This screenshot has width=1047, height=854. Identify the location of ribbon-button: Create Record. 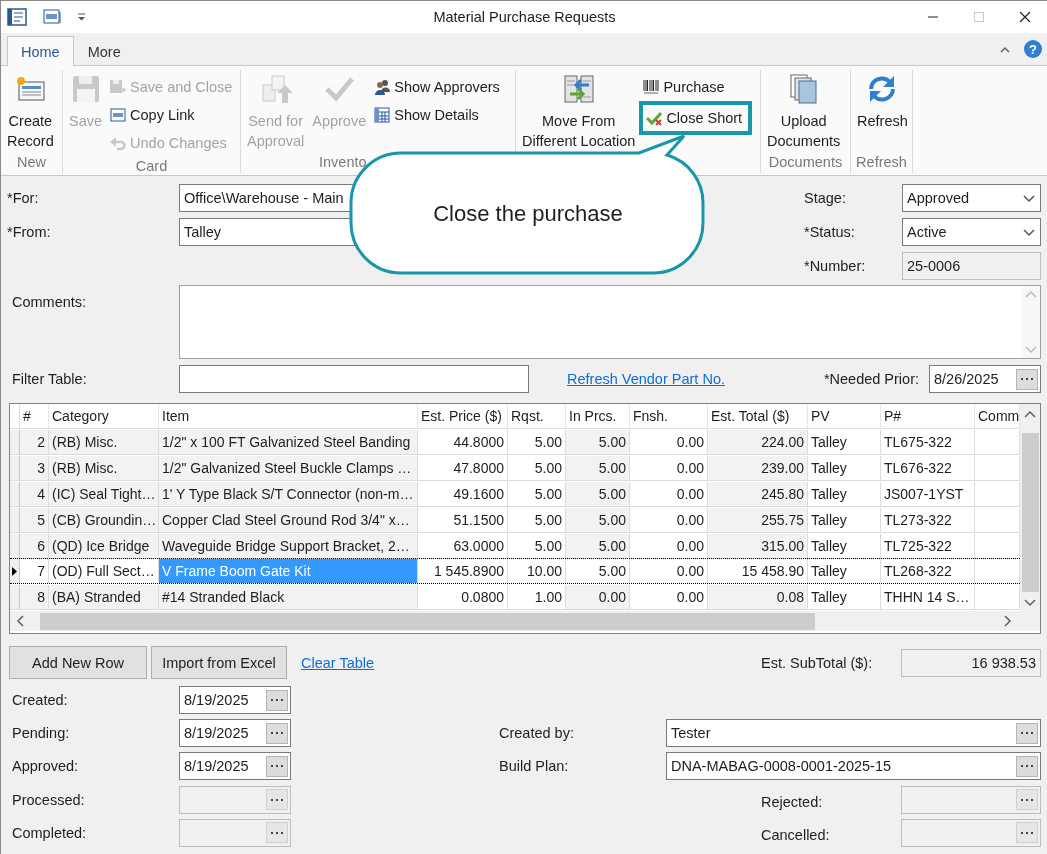
(30, 112).